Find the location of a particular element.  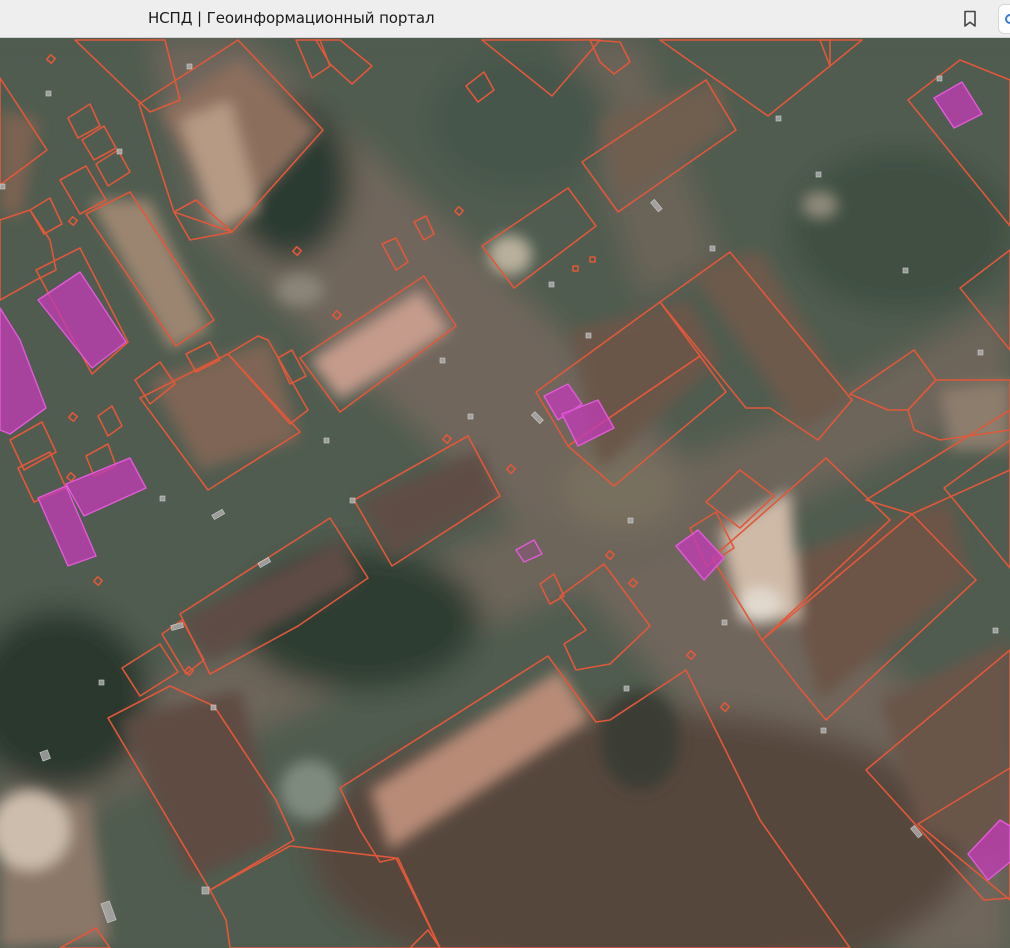

sidebar-toggle-button is located at coordinates (1004, 19).